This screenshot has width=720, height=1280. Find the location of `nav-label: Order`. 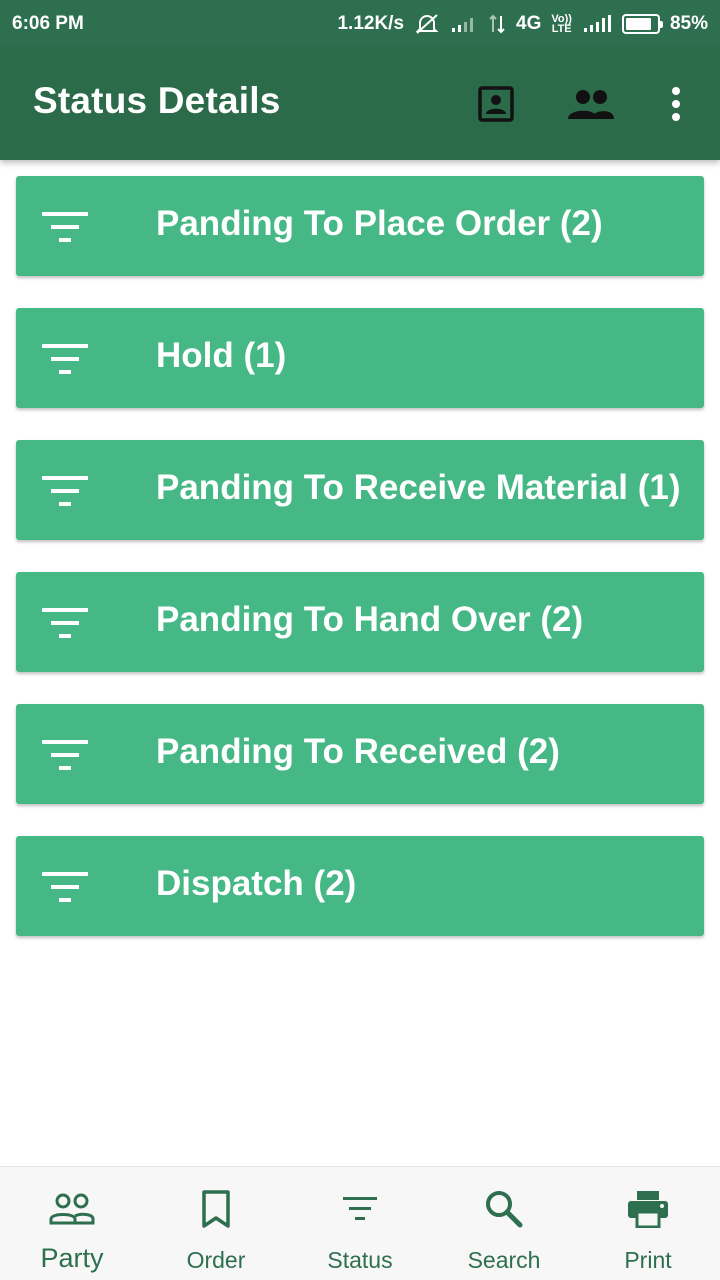

nav-label: Order is located at coordinates (216, 1260).